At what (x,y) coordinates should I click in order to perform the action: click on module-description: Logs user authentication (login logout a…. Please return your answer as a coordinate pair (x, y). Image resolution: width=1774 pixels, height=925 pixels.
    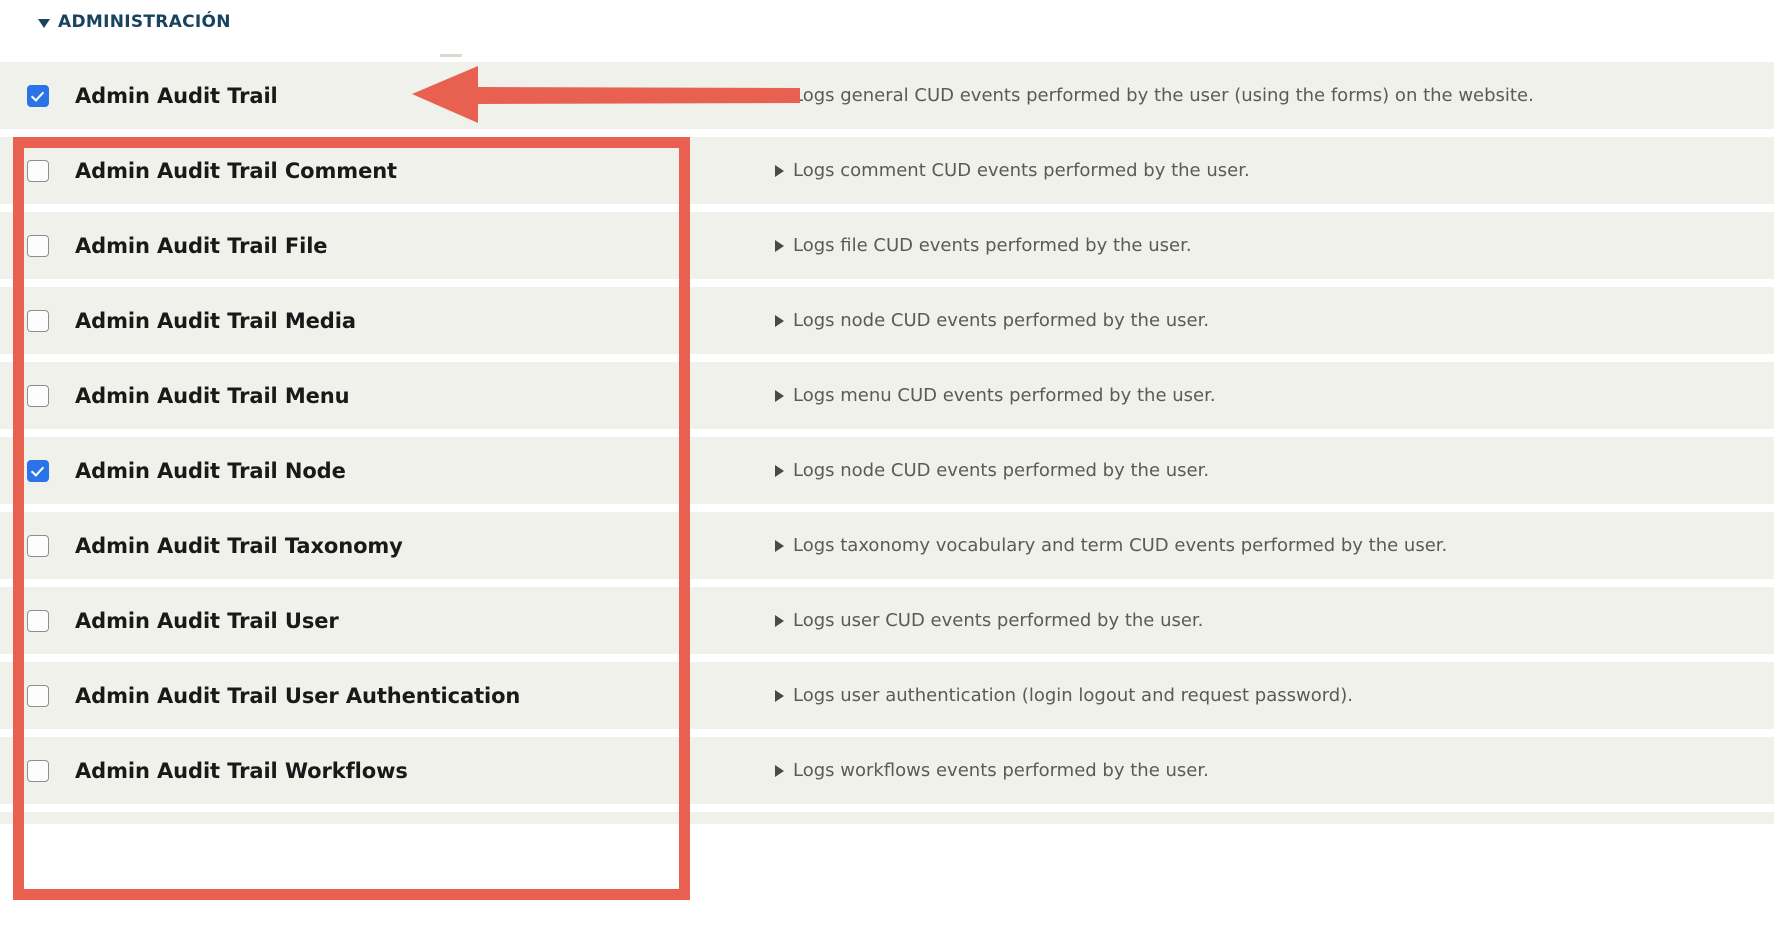
    Looking at the image, I should click on (1073, 695).